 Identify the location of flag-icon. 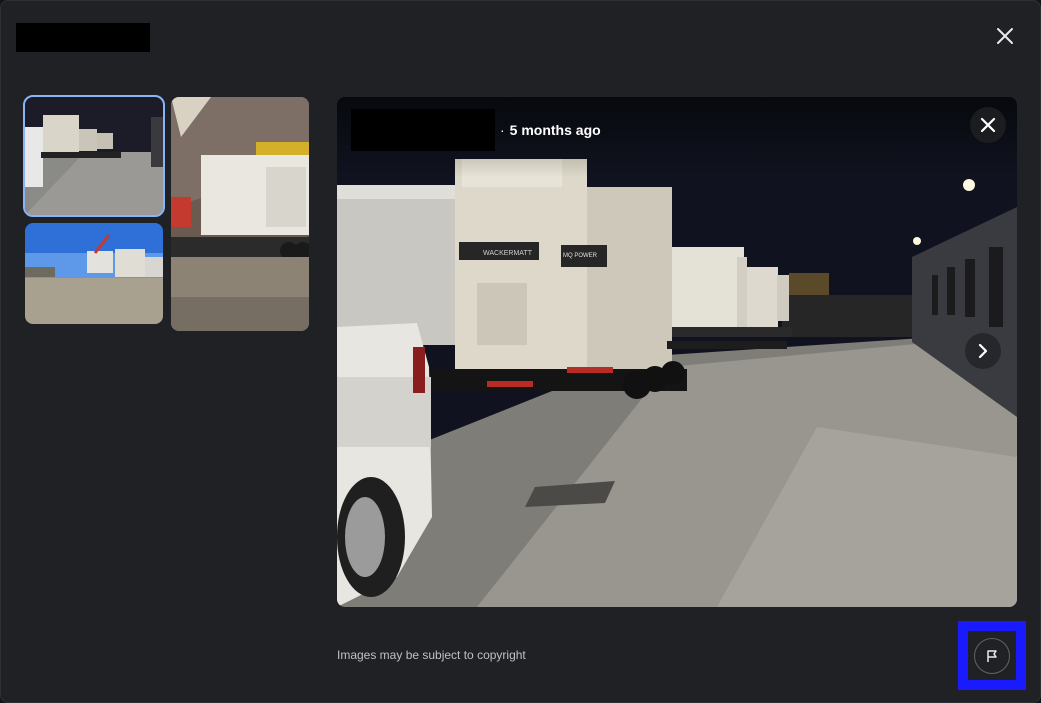
(992, 655).